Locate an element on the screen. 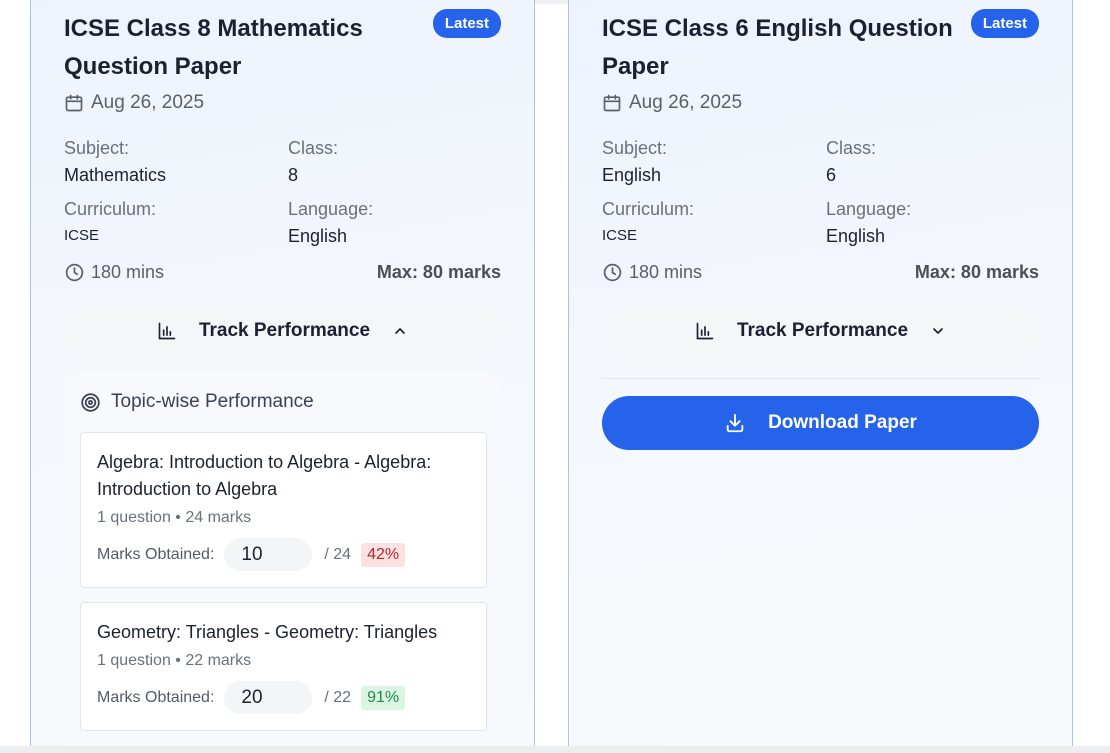  target-icon is located at coordinates (90, 402).